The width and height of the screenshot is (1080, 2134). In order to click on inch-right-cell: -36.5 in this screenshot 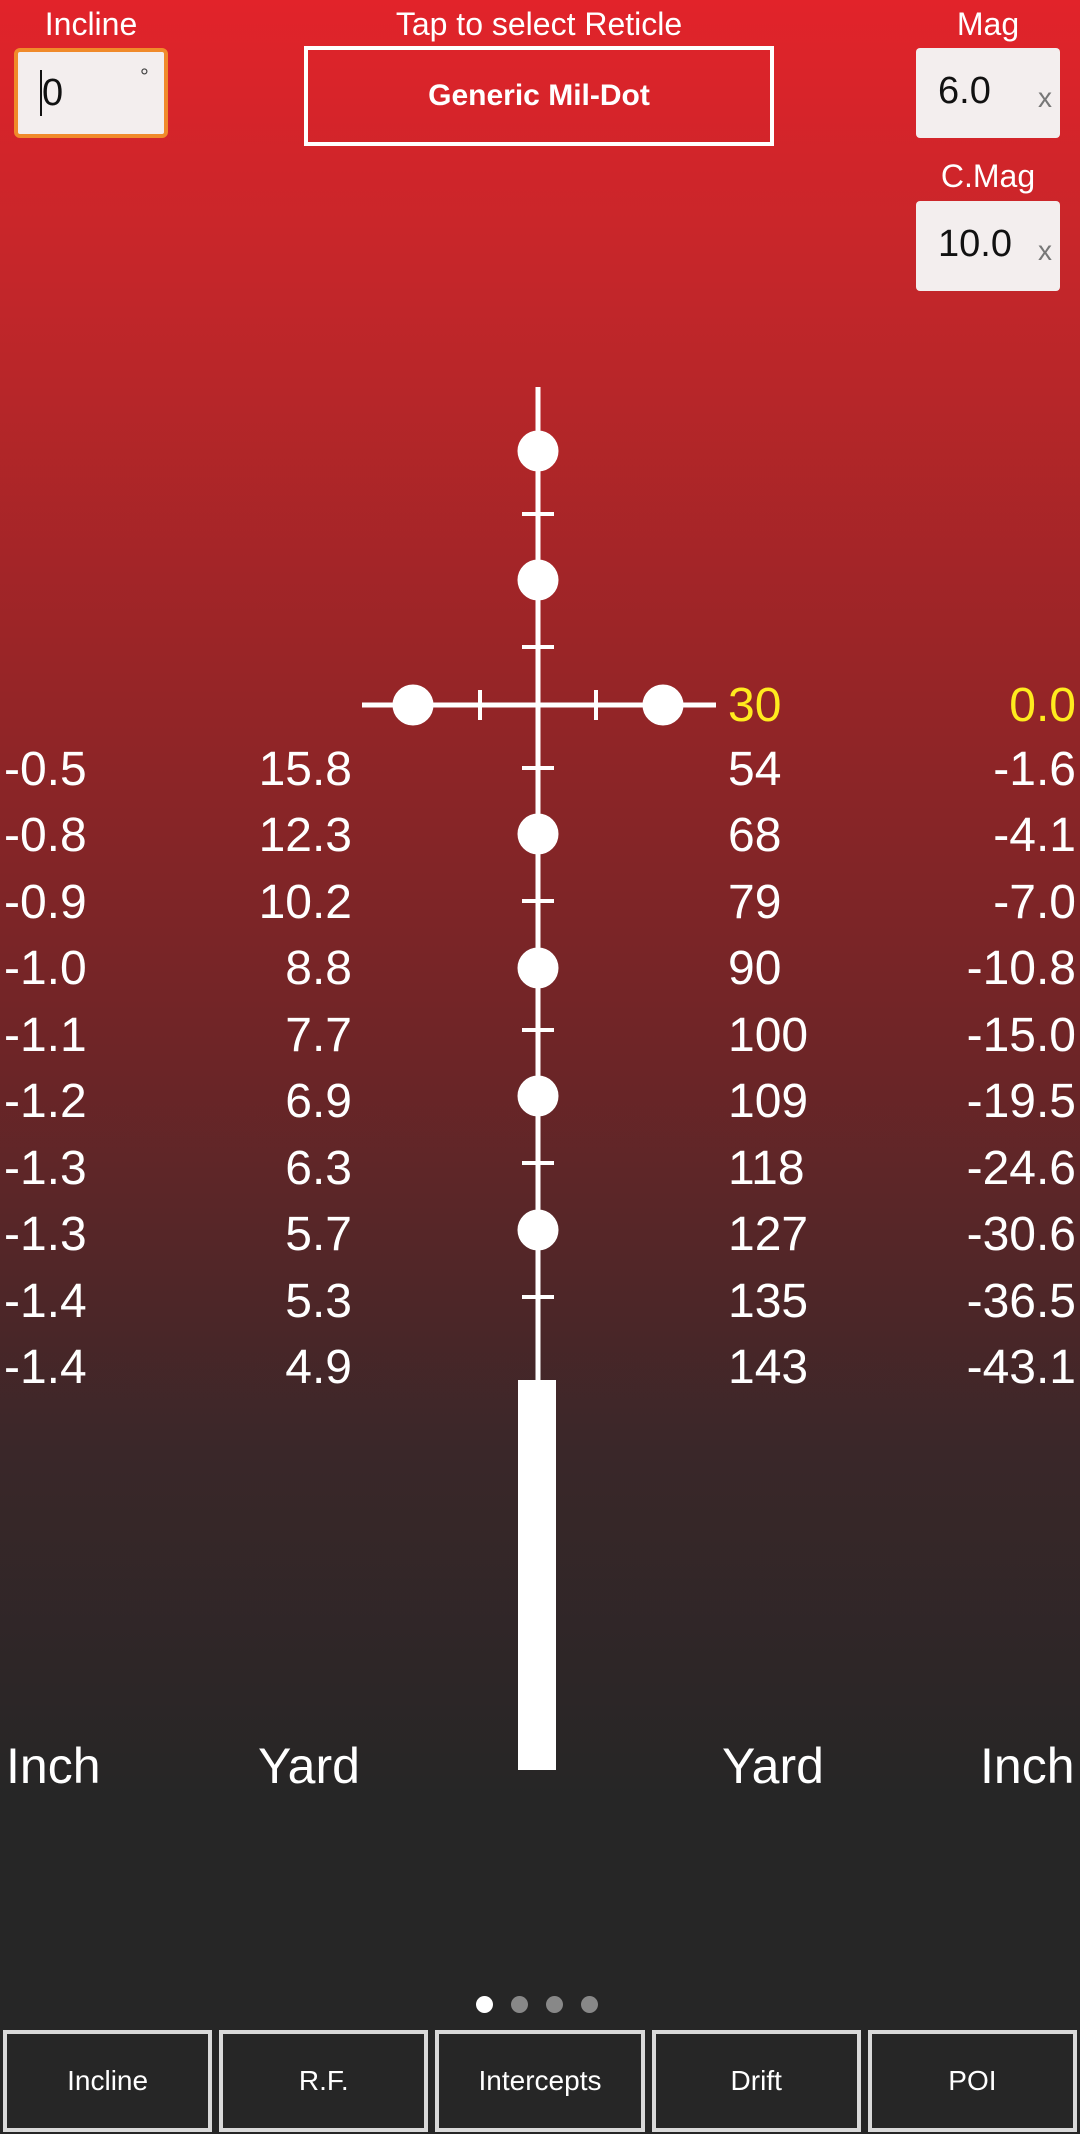, I will do `click(1021, 1301)`.